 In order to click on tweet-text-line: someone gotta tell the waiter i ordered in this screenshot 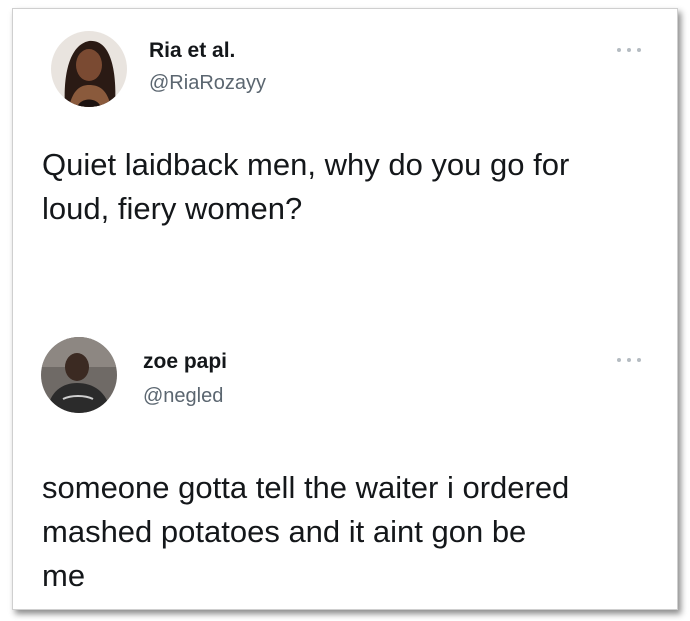, I will do `click(306, 487)`.